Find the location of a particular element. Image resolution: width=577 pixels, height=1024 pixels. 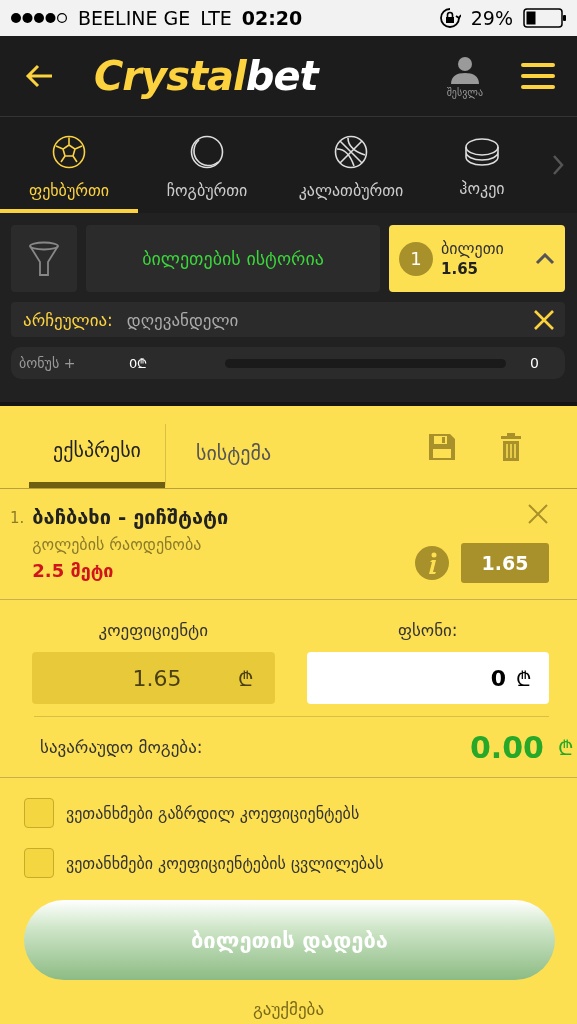

pick-name: 2.5 მეტი is located at coordinates (73, 570).